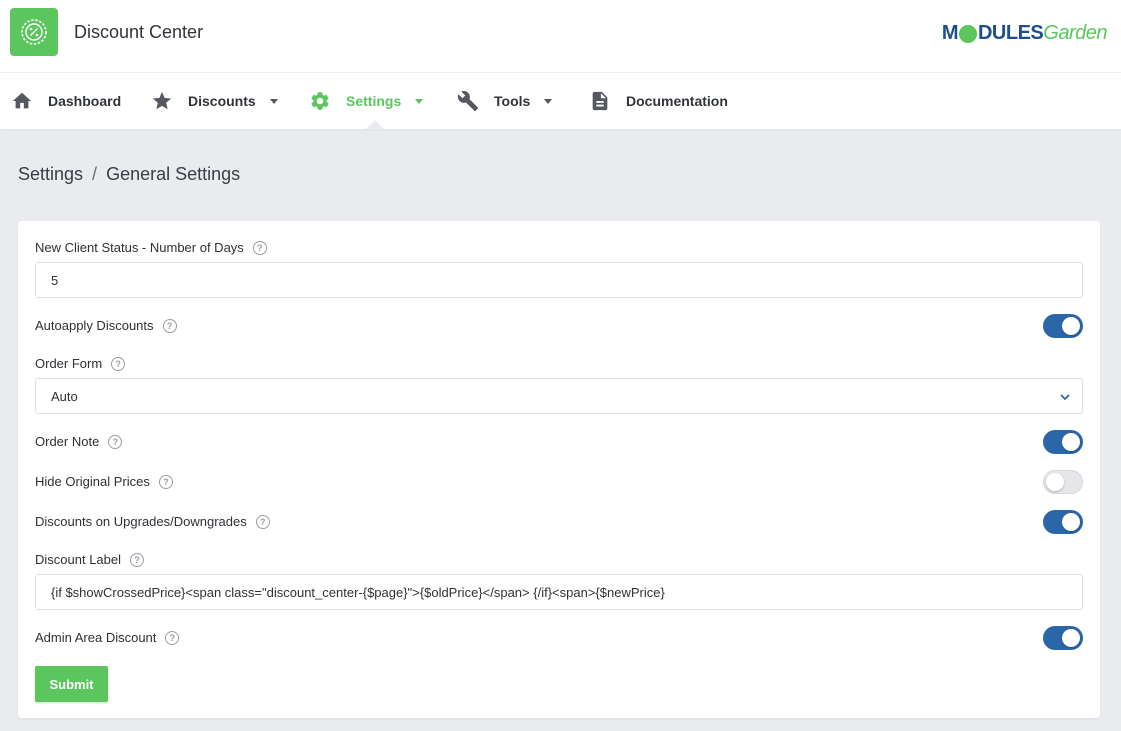 The height and width of the screenshot is (731, 1121). I want to click on brand-text-garden: Garden, so click(1075, 32).